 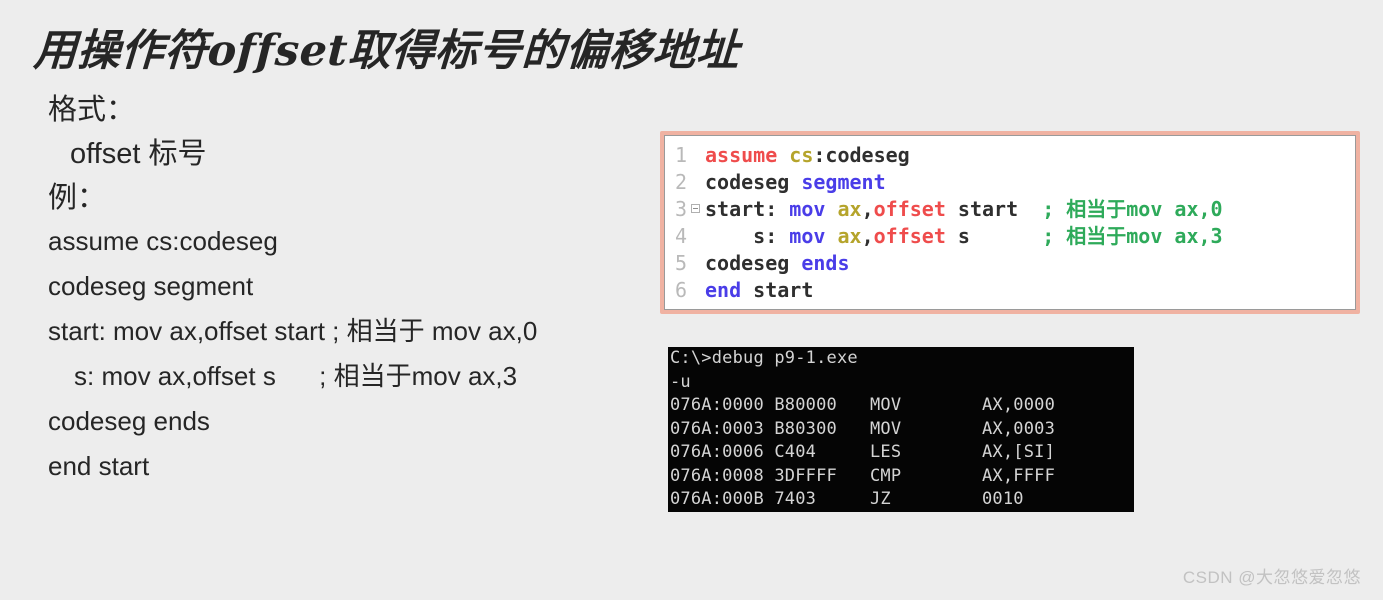 What do you see at coordinates (77, 198) in the screenshot?
I see `body-line: 例：` at bounding box center [77, 198].